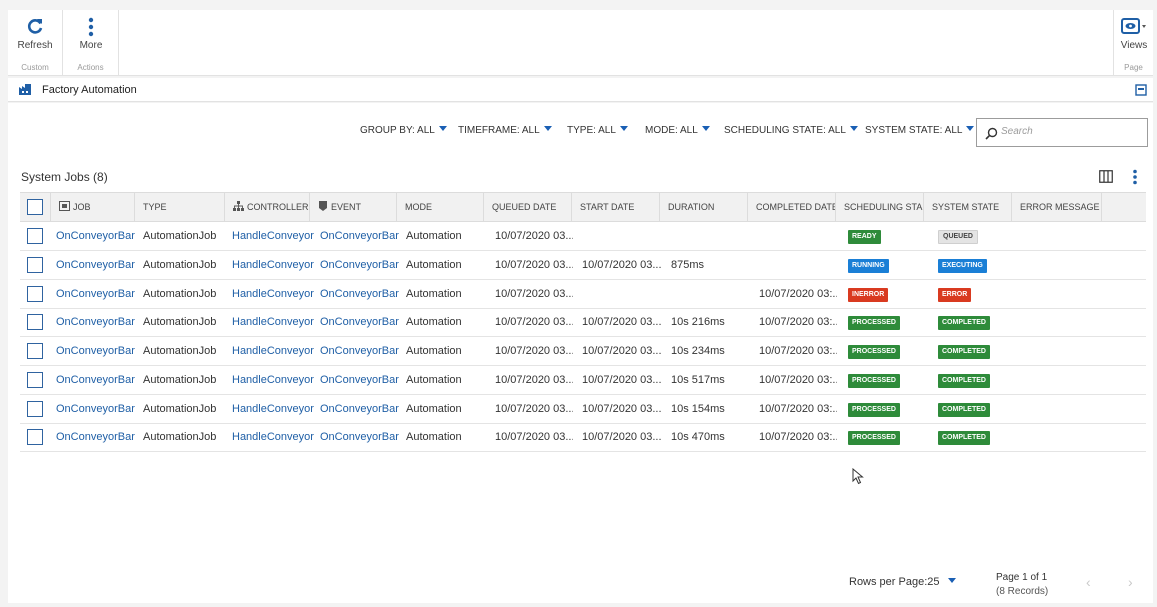 This screenshot has height=607, width=1157. What do you see at coordinates (346, 207) in the screenshot?
I see `column-header-event-label: EVENT` at bounding box center [346, 207].